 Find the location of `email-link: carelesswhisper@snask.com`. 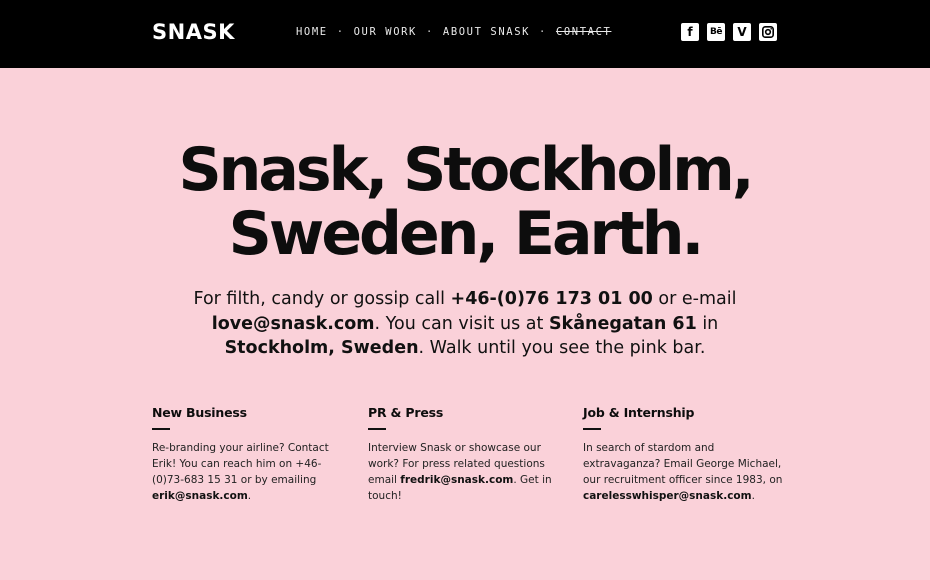

email-link: carelesswhisper@snask.com is located at coordinates (667, 496).